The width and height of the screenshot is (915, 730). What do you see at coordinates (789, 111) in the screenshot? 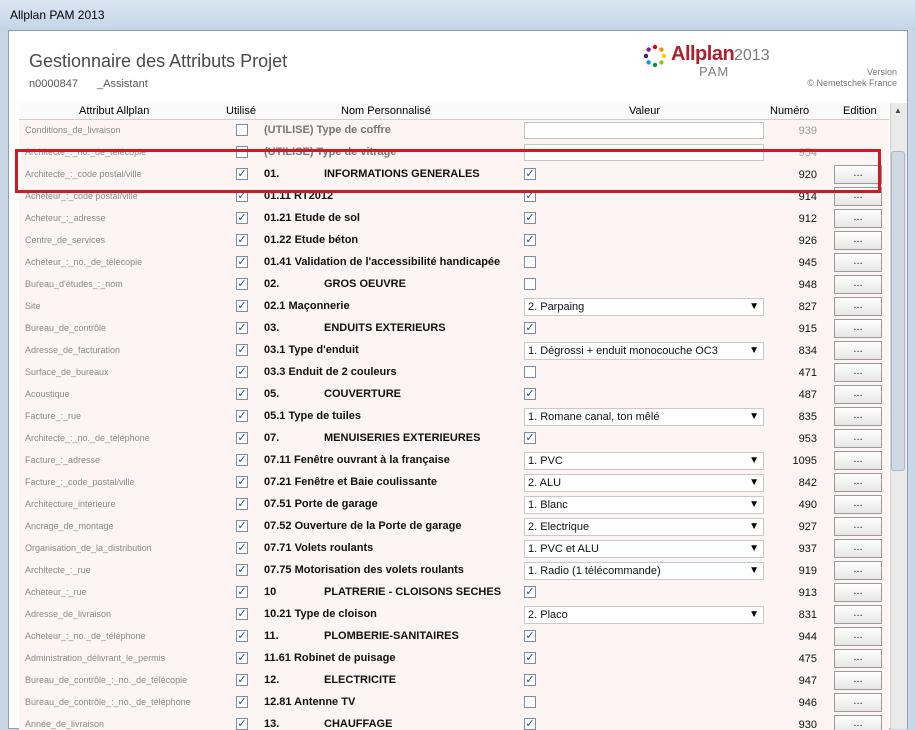
I see `col-number: Numéro` at bounding box center [789, 111].